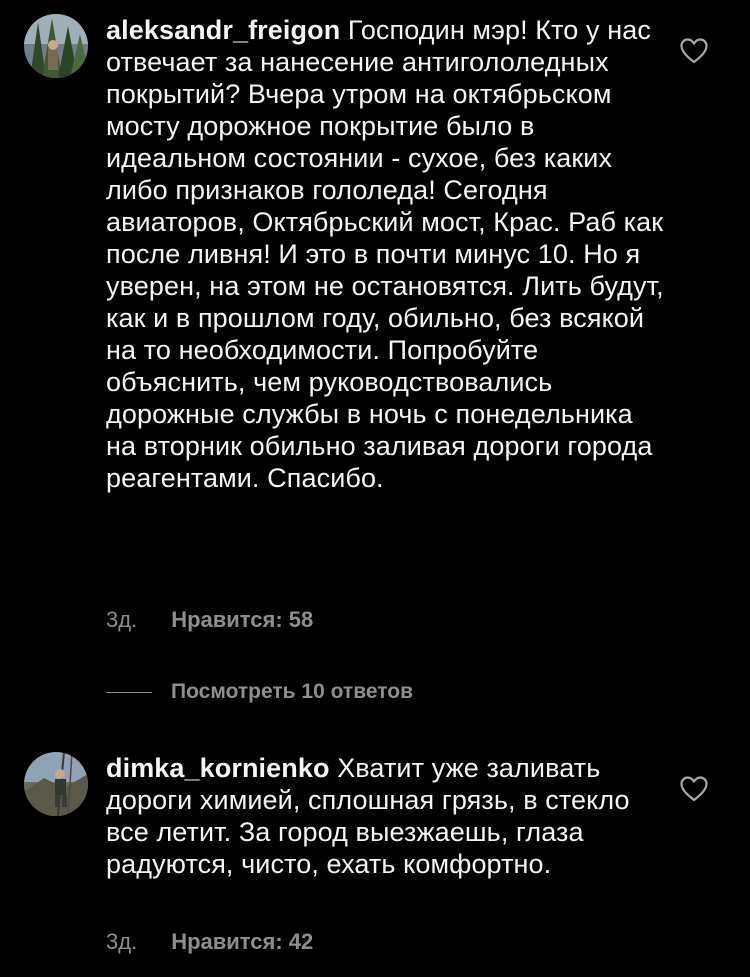 The image size is (750, 977). What do you see at coordinates (292, 691) in the screenshot?
I see `view-replies-label: Посмотреть 10 ответов` at bounding box center [292, 691].